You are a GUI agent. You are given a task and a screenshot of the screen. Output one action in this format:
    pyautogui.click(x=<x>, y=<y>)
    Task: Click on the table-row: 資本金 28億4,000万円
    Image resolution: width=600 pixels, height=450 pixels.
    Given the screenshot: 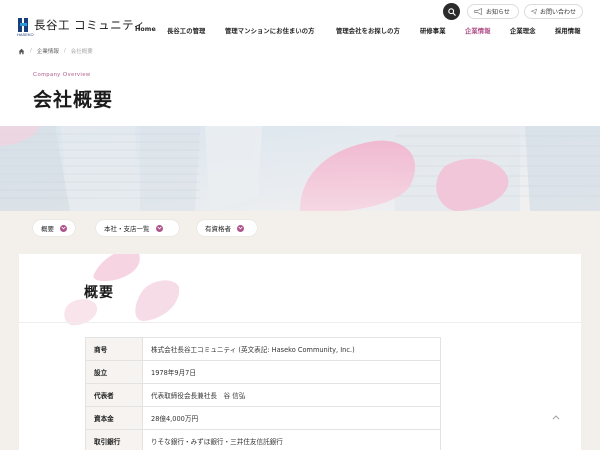 What is the action you would take?
    pyautogui.click(x=263, y=418)
    